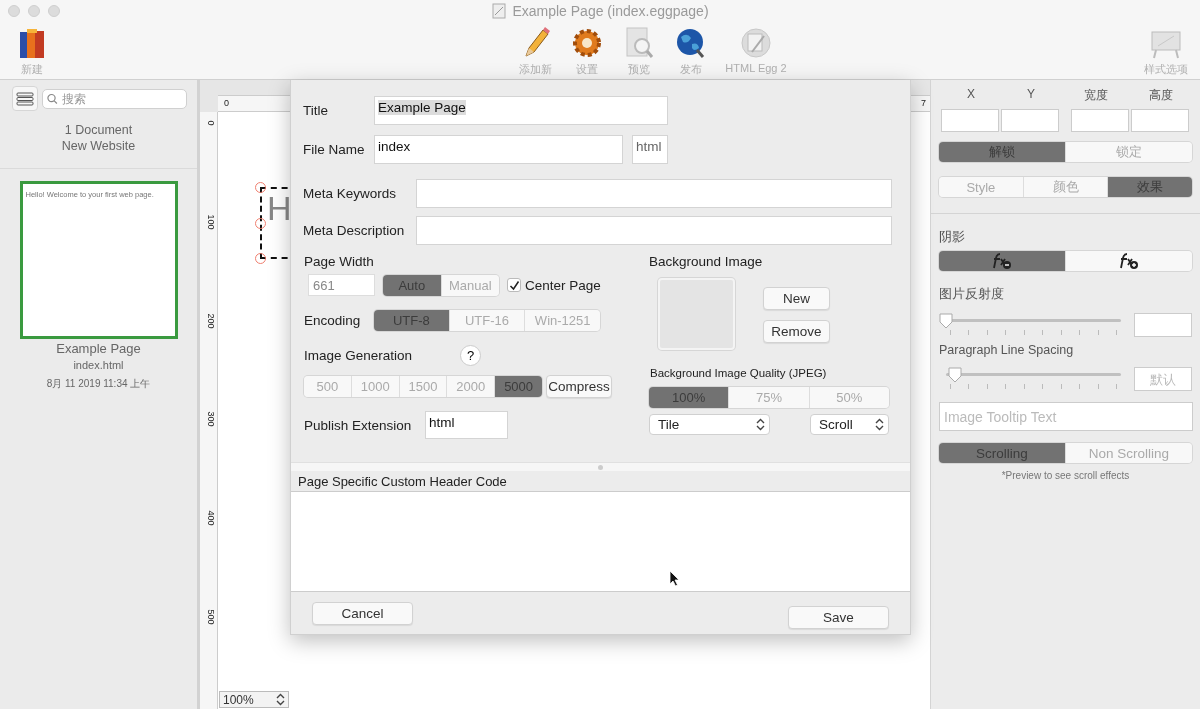  What do you see at coordinates (52, 98) in the screenshot?
I see `search-icon` at bounding box center [52, 98].